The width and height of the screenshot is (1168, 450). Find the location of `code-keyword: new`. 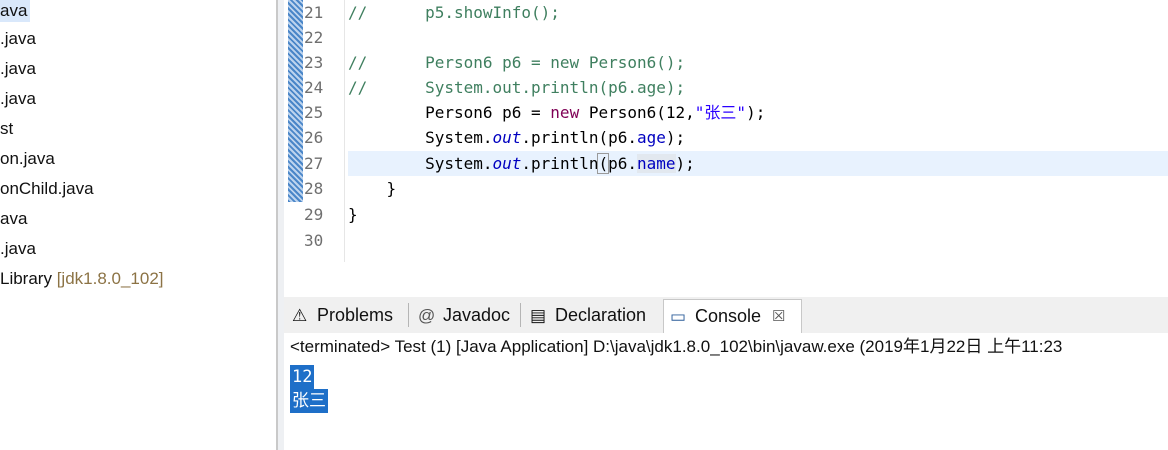

code-keyword: new is located at coordinates (565, 112).